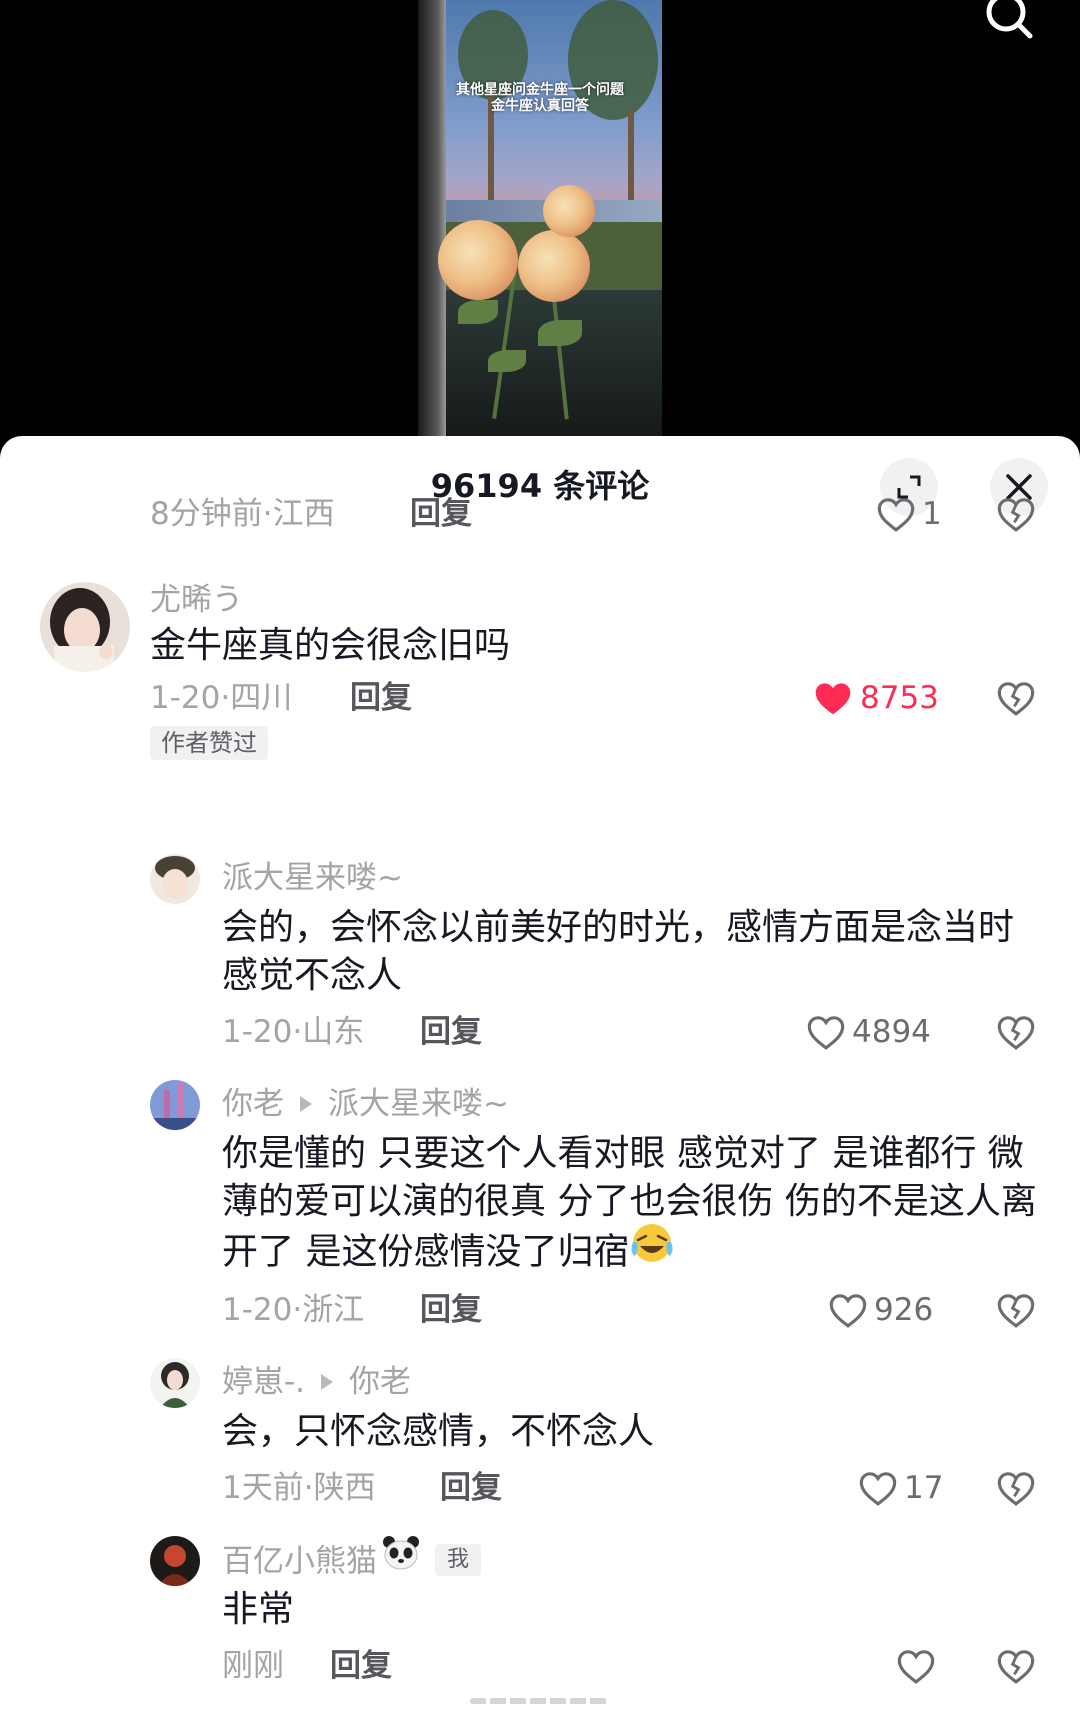 The height and width of the screenshot is (1712, 1080). What do you see at coordinates (540, 106) in the screenshot?
I see `caption-line-2: 金牛座认真回答` at bounding box center [540, 106].